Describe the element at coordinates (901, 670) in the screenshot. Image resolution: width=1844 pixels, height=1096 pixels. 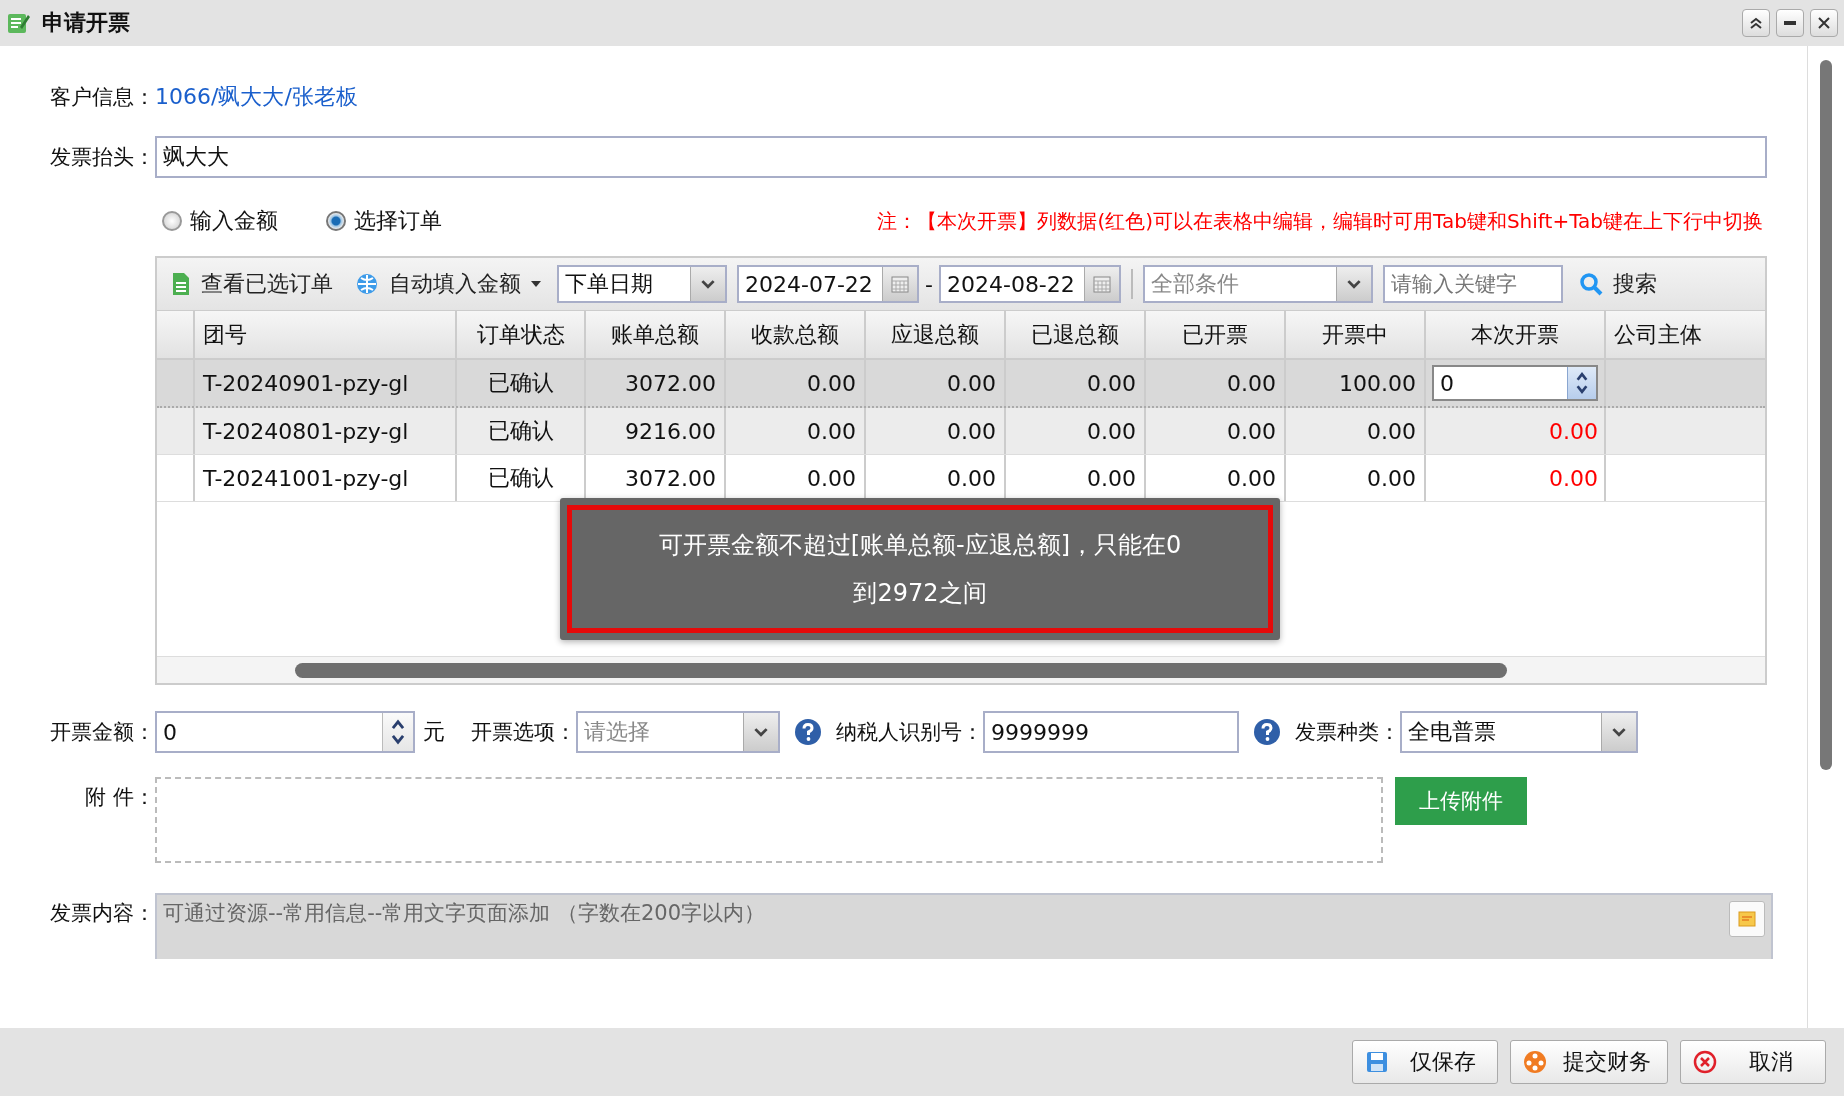
I see `horizontal-scrollbar` at that location.